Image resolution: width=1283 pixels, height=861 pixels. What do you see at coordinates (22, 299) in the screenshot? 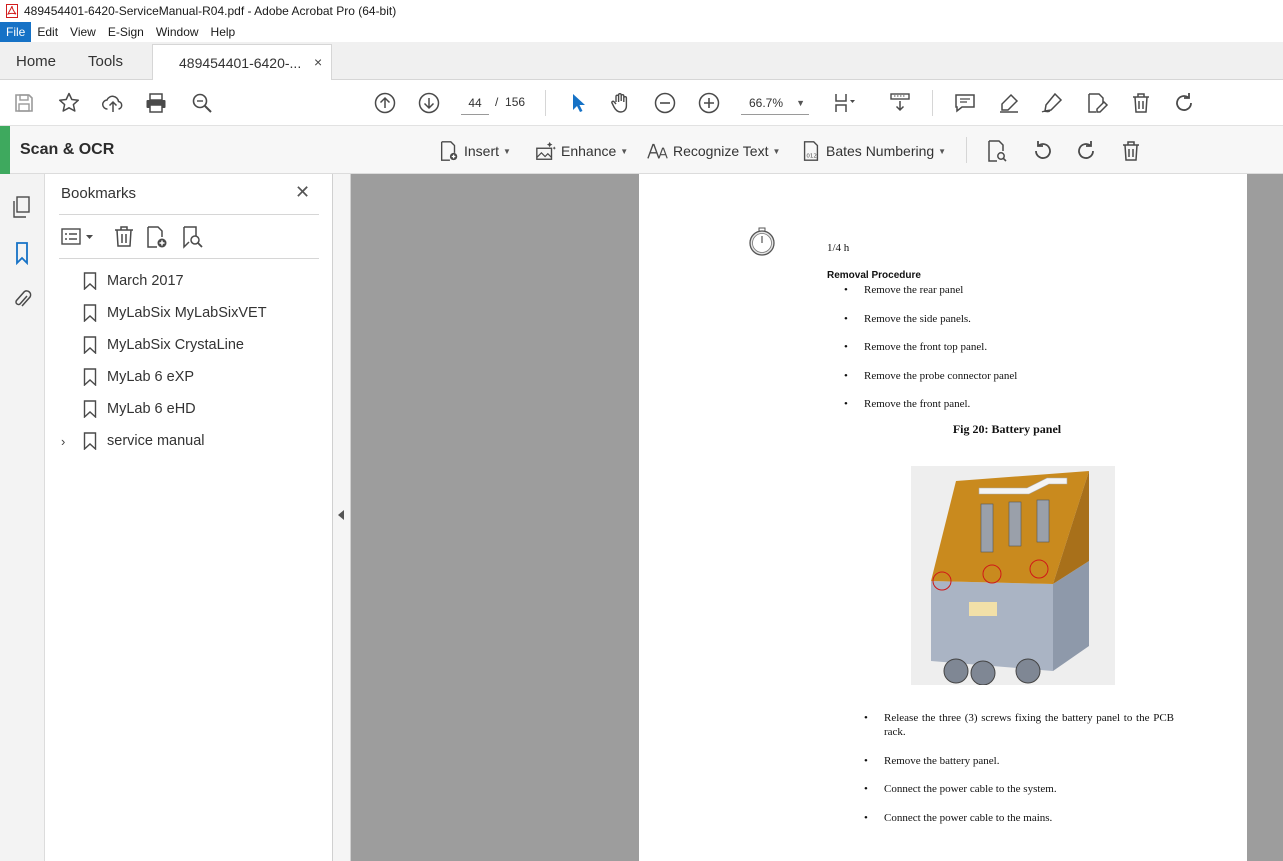
I see `attachments-icon` at bounding box center [22, 299].